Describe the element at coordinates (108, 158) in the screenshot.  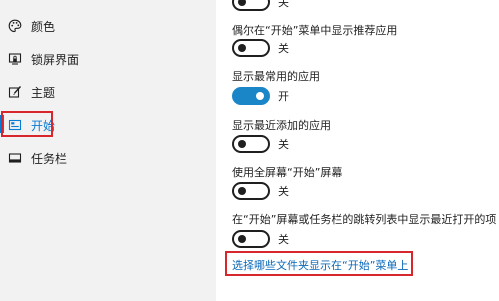
I see `sidebar-item-taskbar: 任务栏` at that location.